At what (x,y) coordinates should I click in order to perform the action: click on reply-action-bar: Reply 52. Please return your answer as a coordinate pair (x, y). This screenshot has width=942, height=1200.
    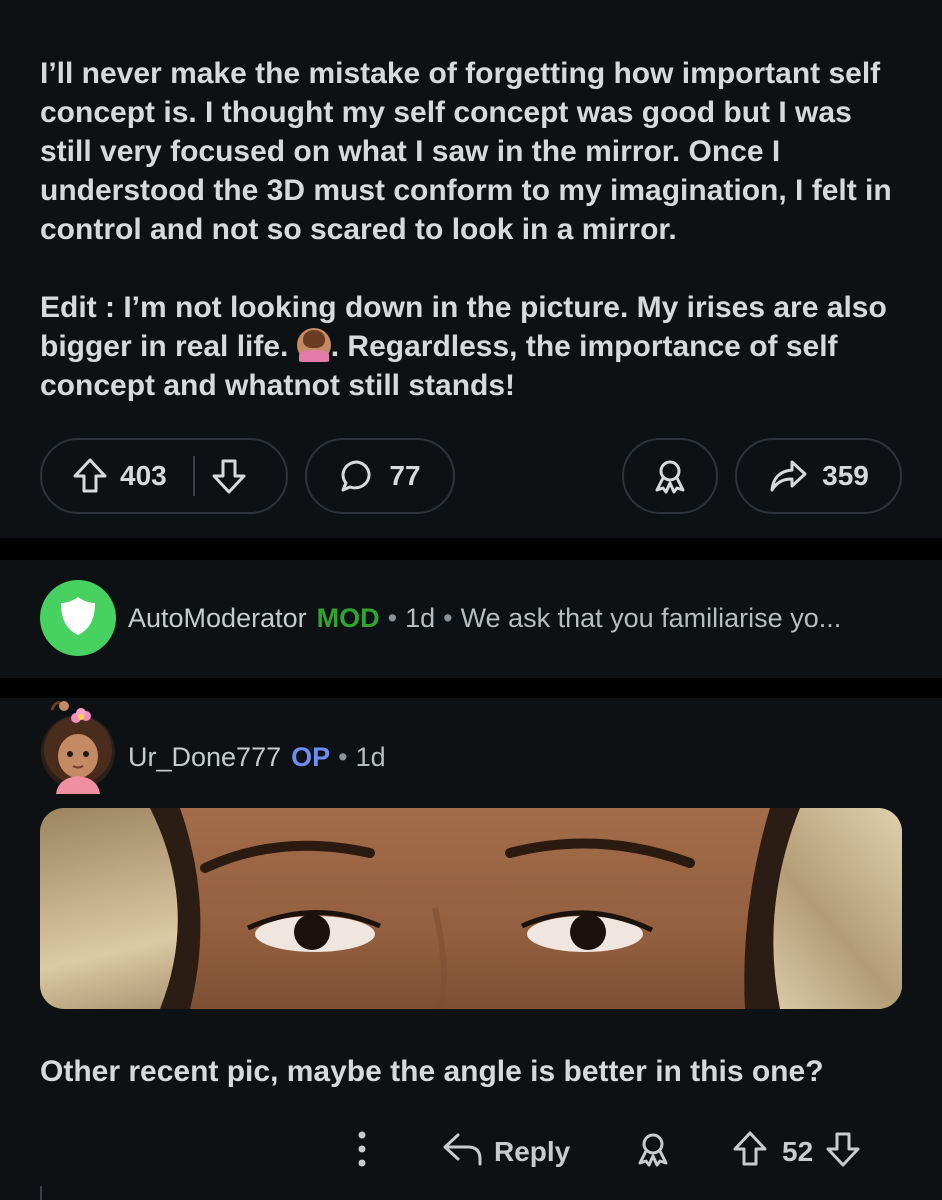
    Looking at the image, I should click on (471, 1152).